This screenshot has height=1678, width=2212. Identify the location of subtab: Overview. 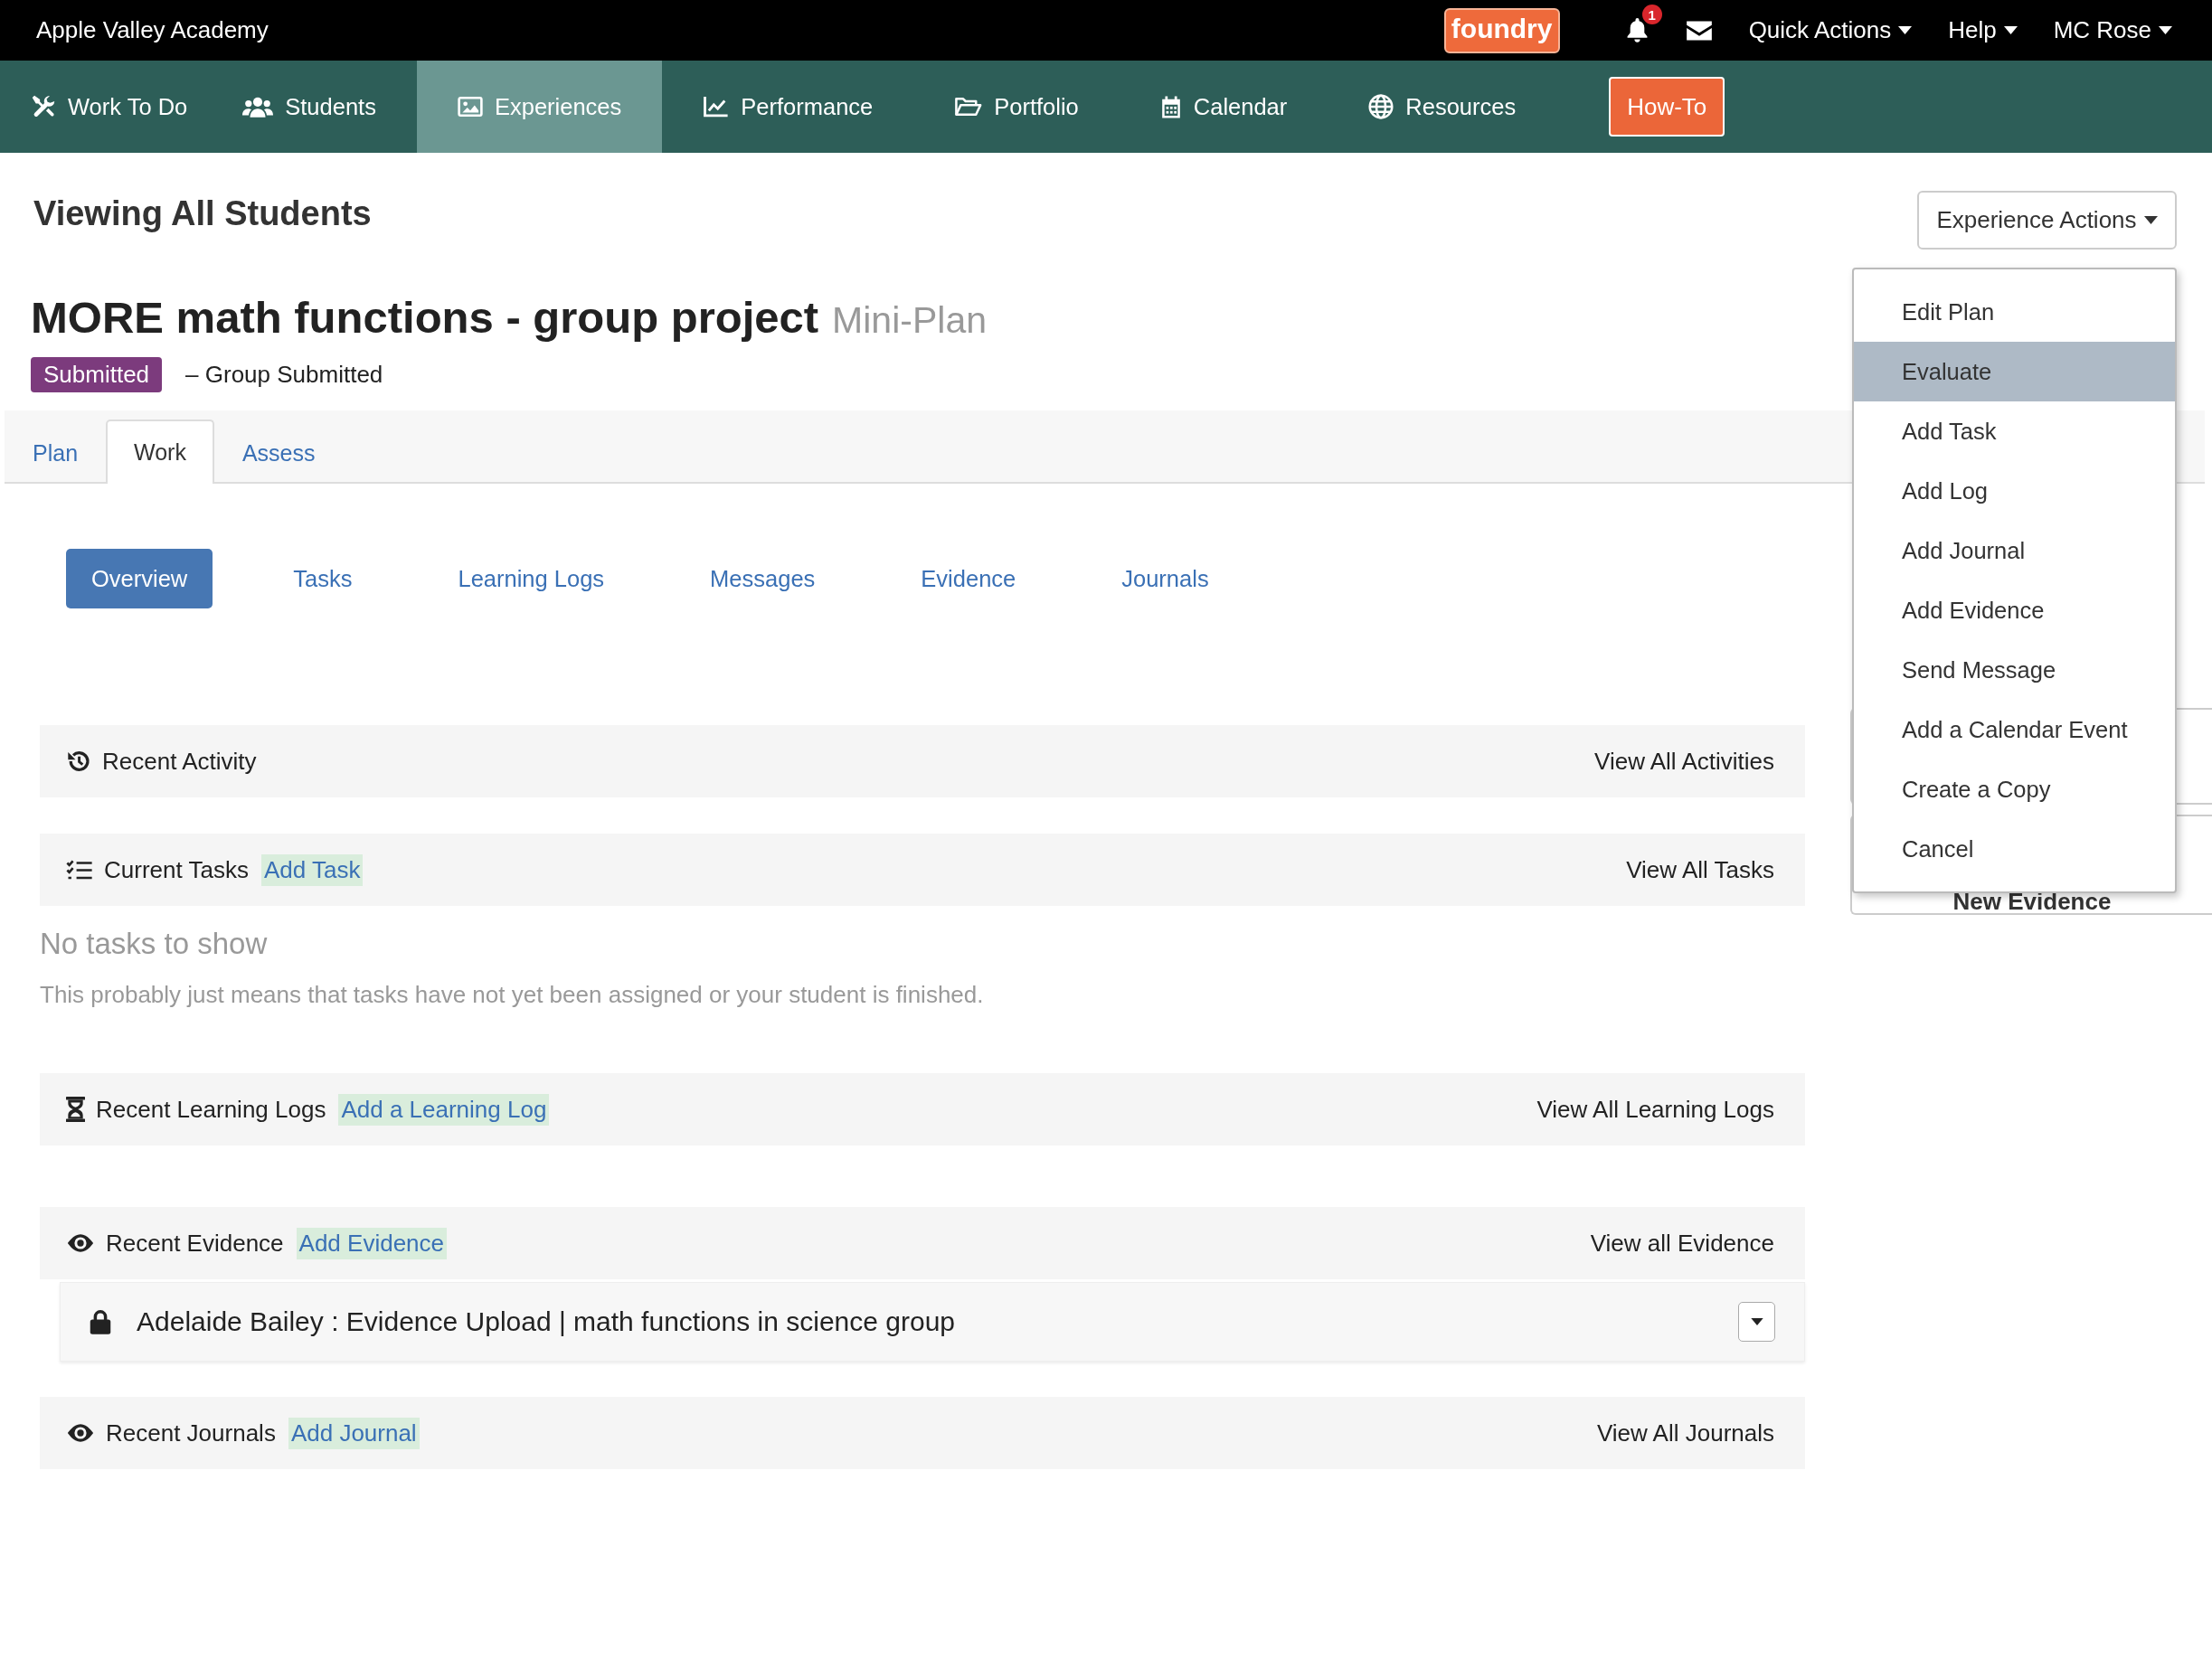
(139, 578).